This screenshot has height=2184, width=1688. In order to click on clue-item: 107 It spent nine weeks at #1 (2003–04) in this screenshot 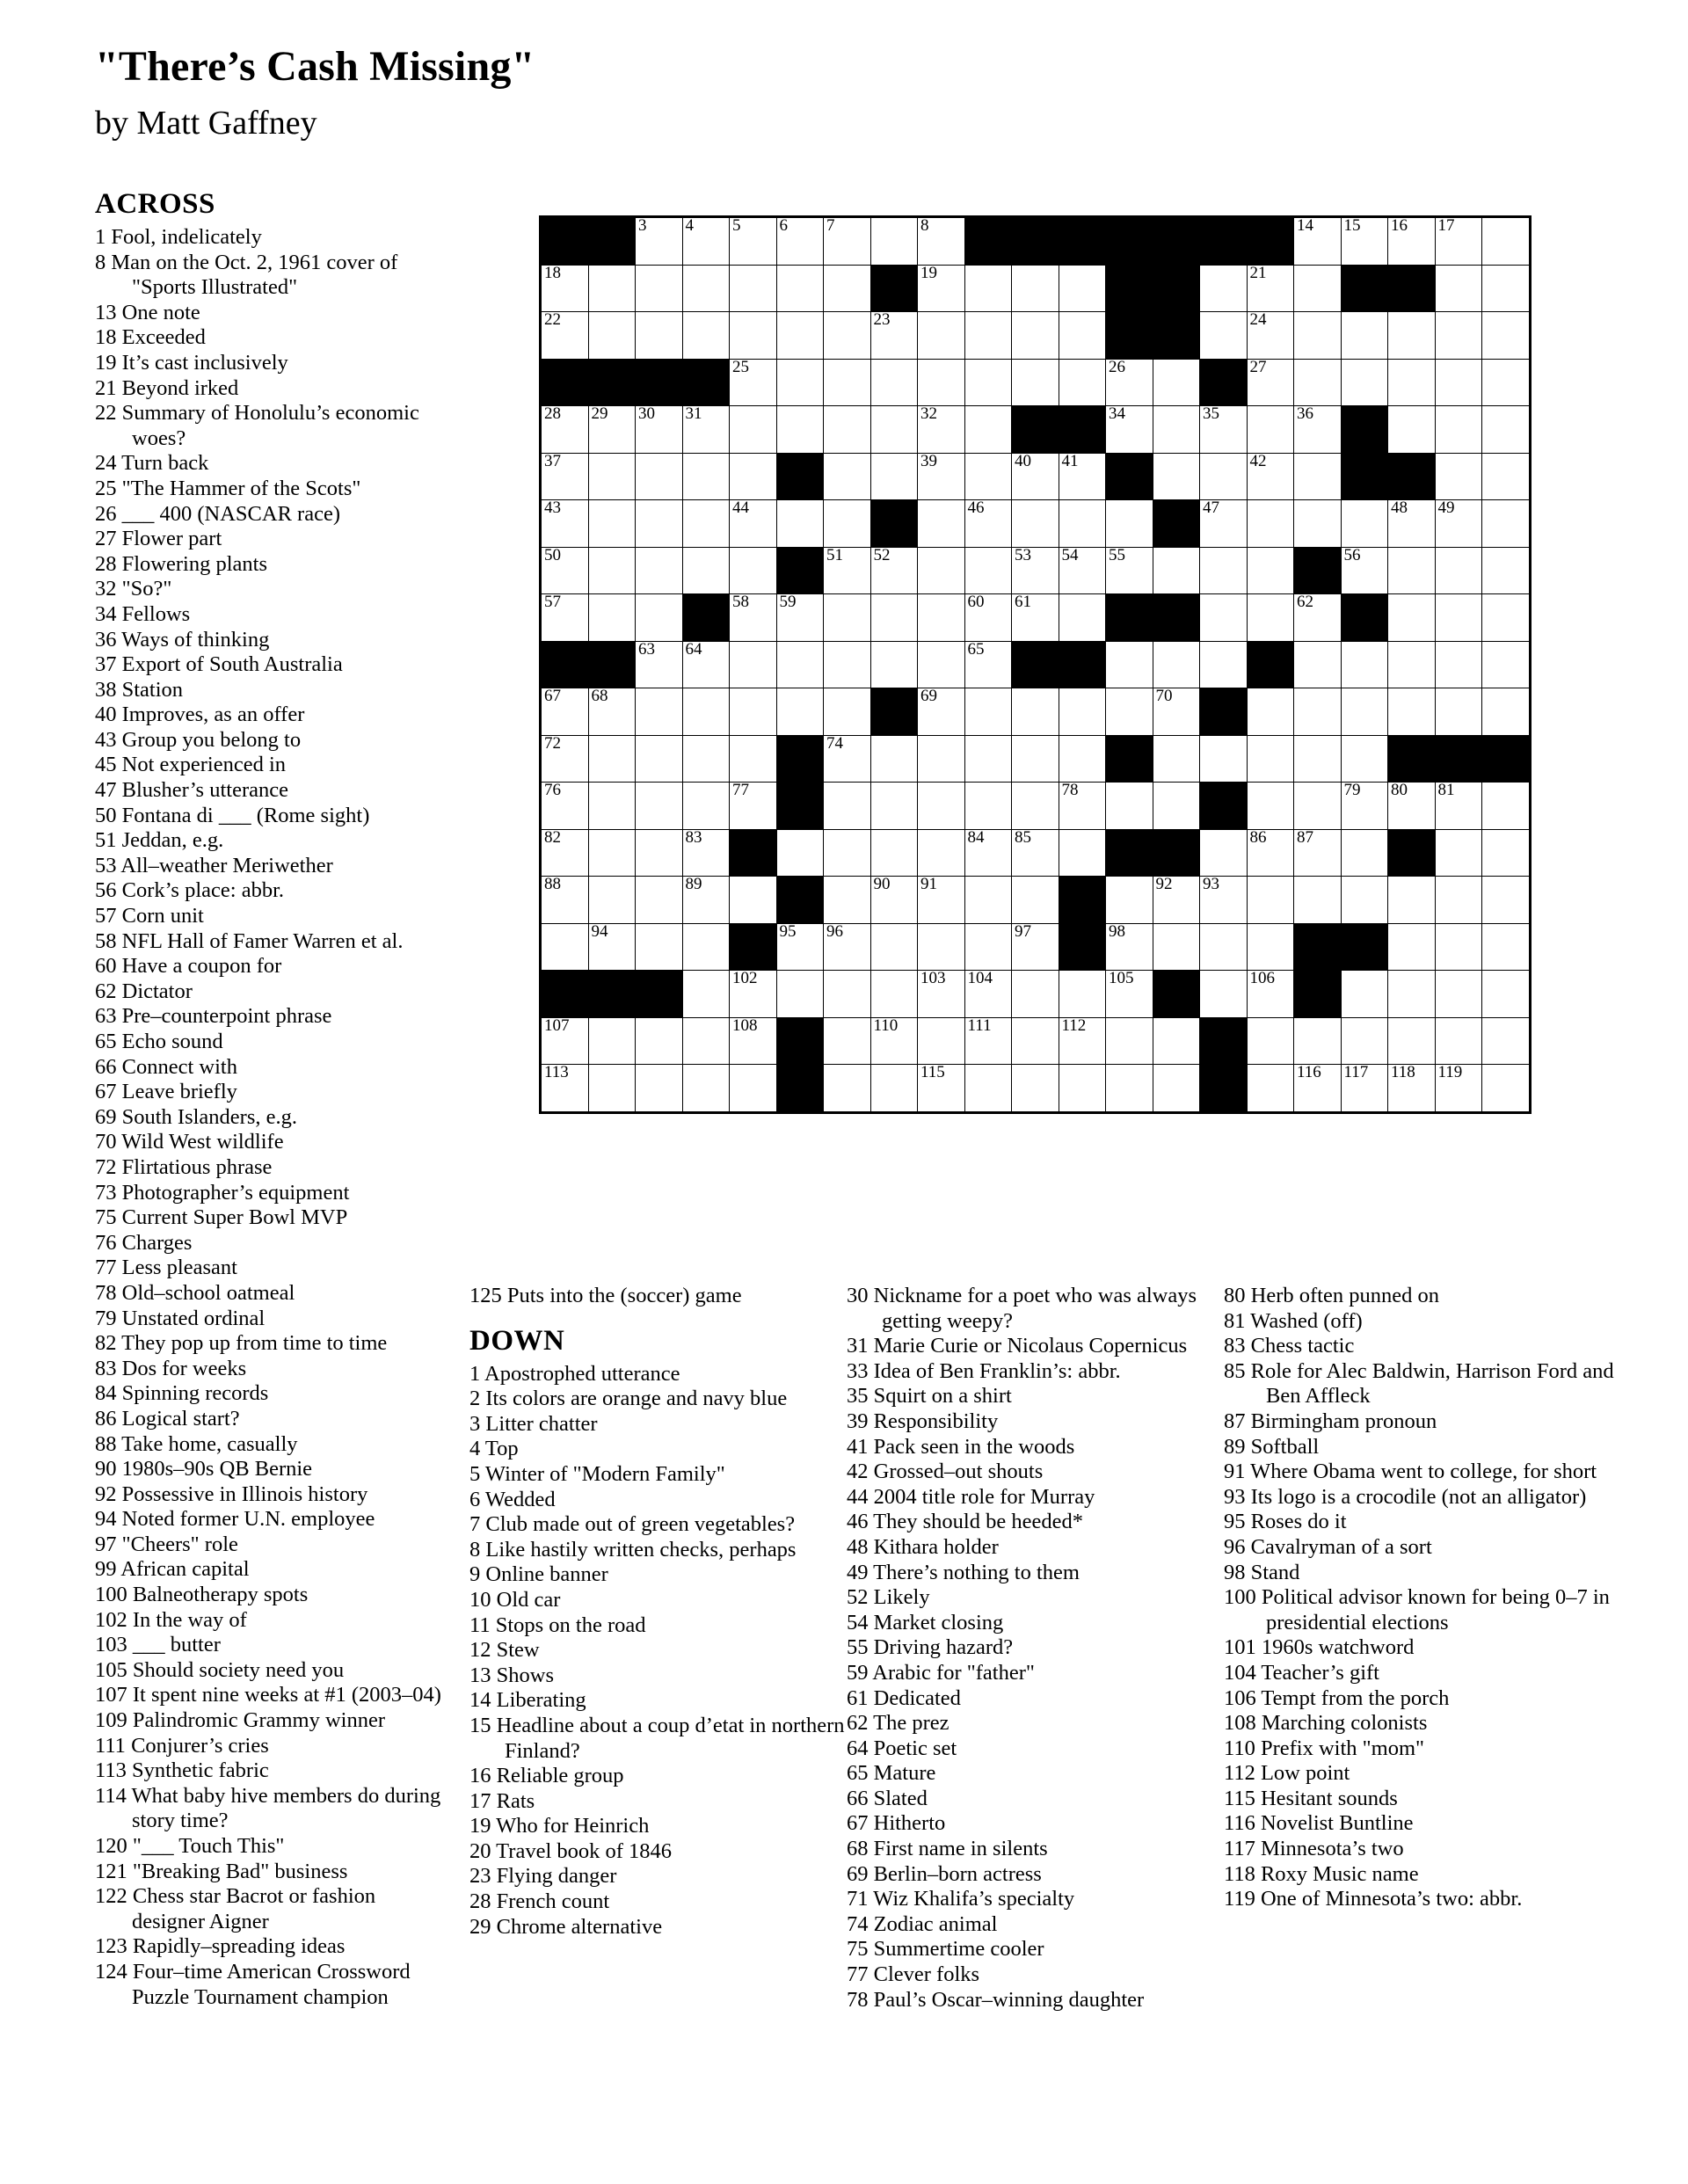, I will do `click(271, 1695)`.